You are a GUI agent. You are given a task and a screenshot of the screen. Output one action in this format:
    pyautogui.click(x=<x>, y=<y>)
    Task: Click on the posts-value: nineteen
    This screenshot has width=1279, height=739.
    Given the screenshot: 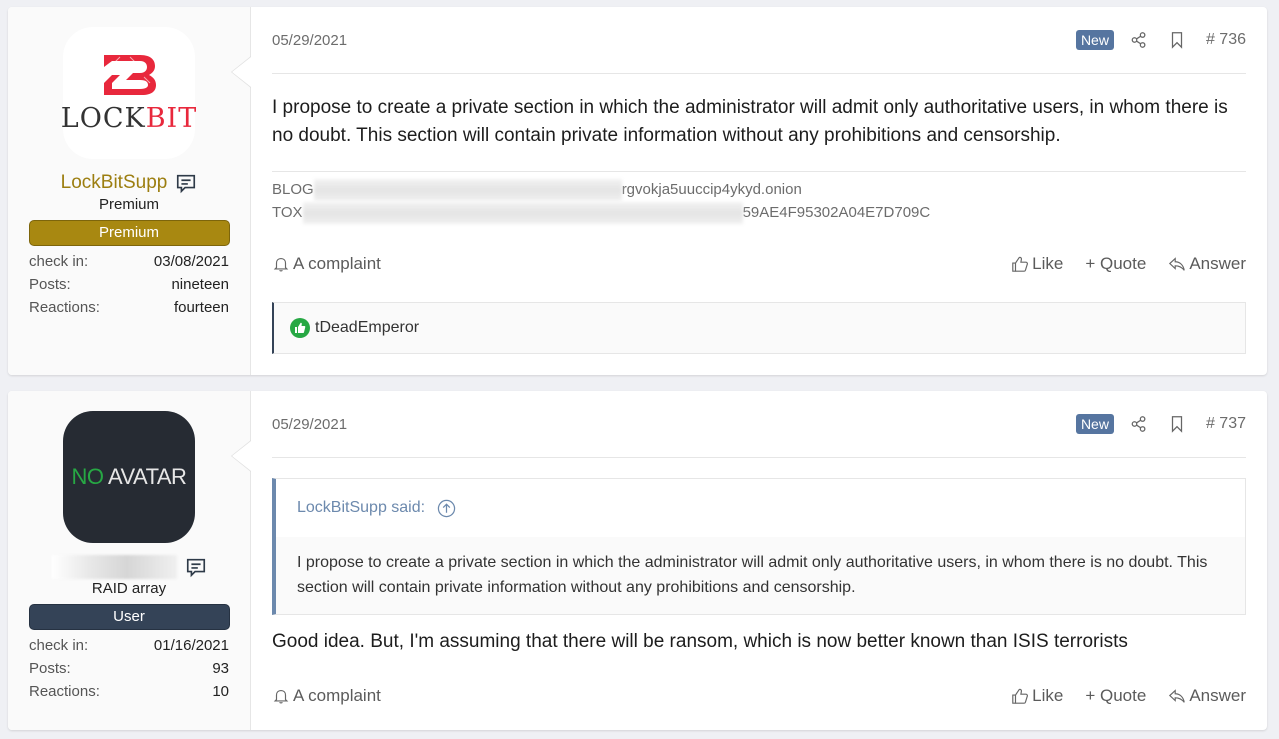 What is the action you would take?
    pyautogui.click(x=200, y=284)
    